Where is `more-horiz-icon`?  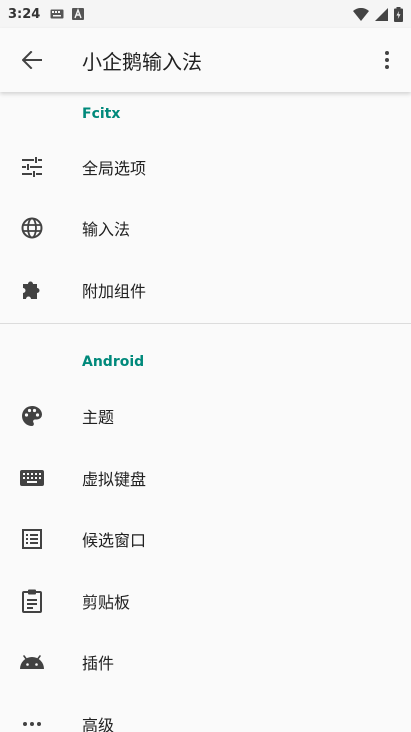
more-horiz-icon is located at coordinates (32, 724).